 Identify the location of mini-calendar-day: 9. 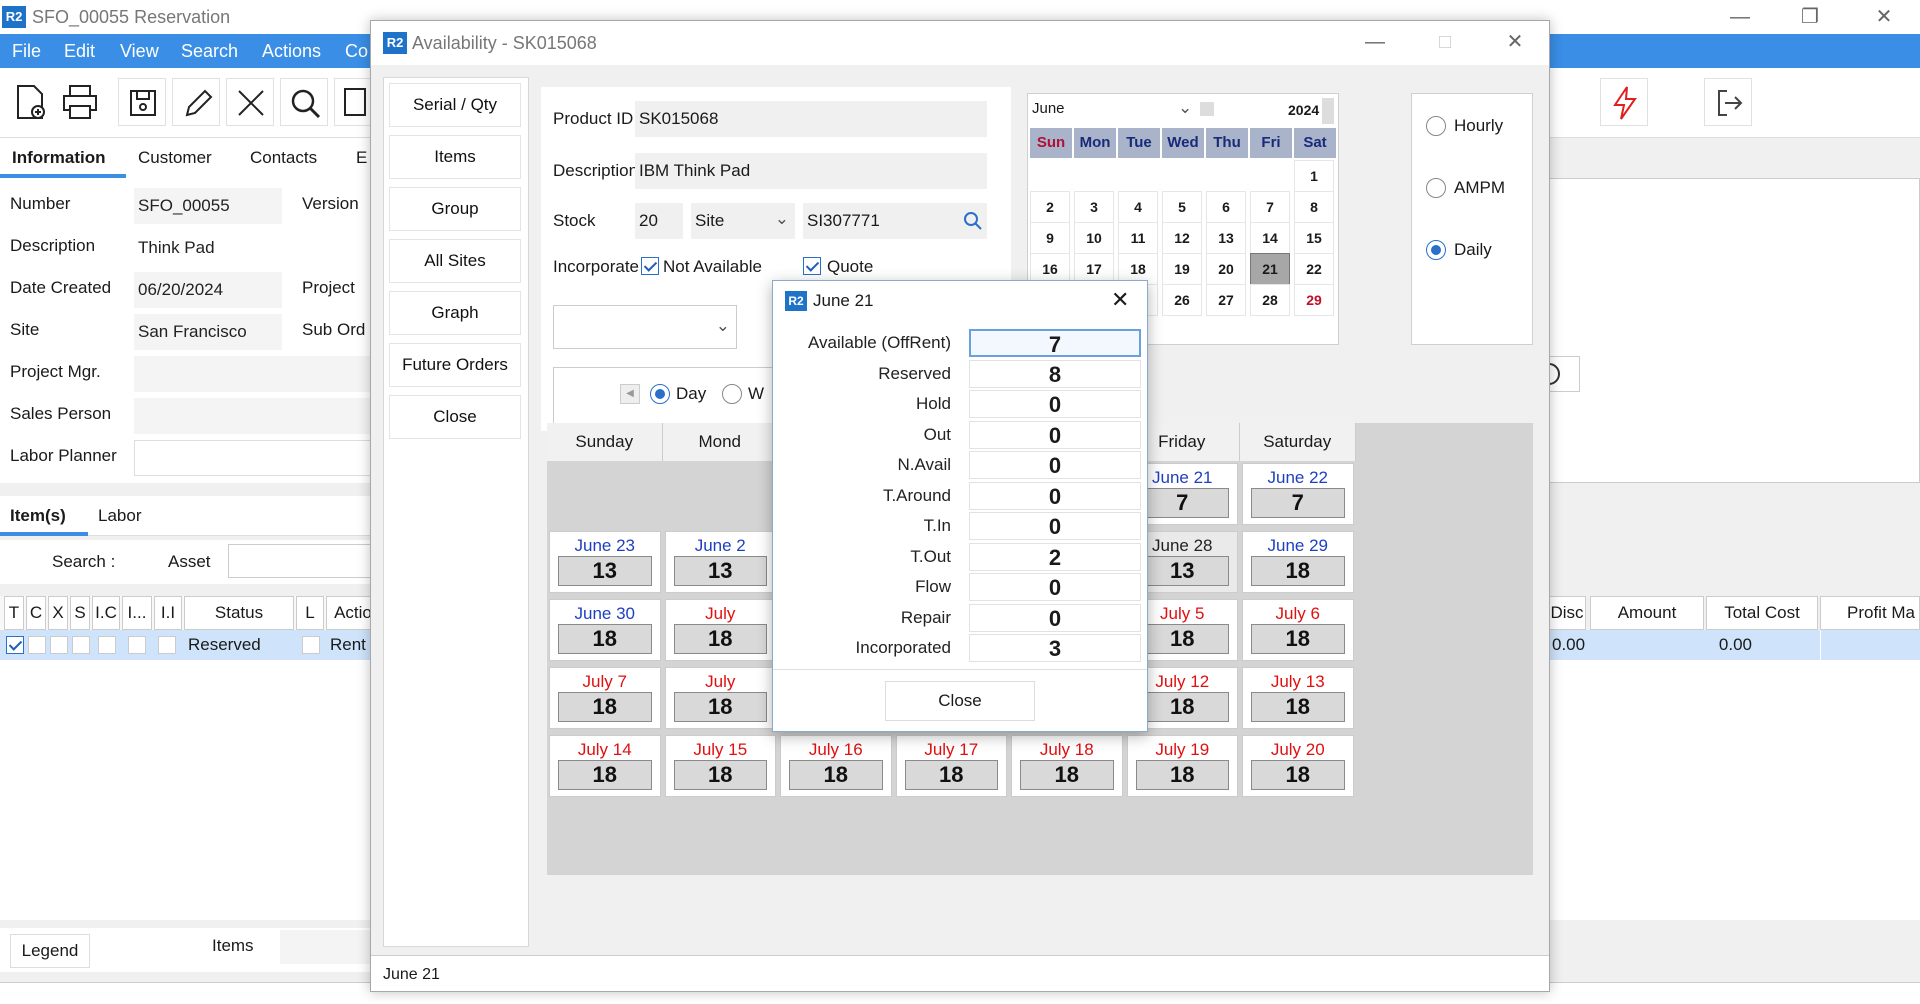
(1050, 238).